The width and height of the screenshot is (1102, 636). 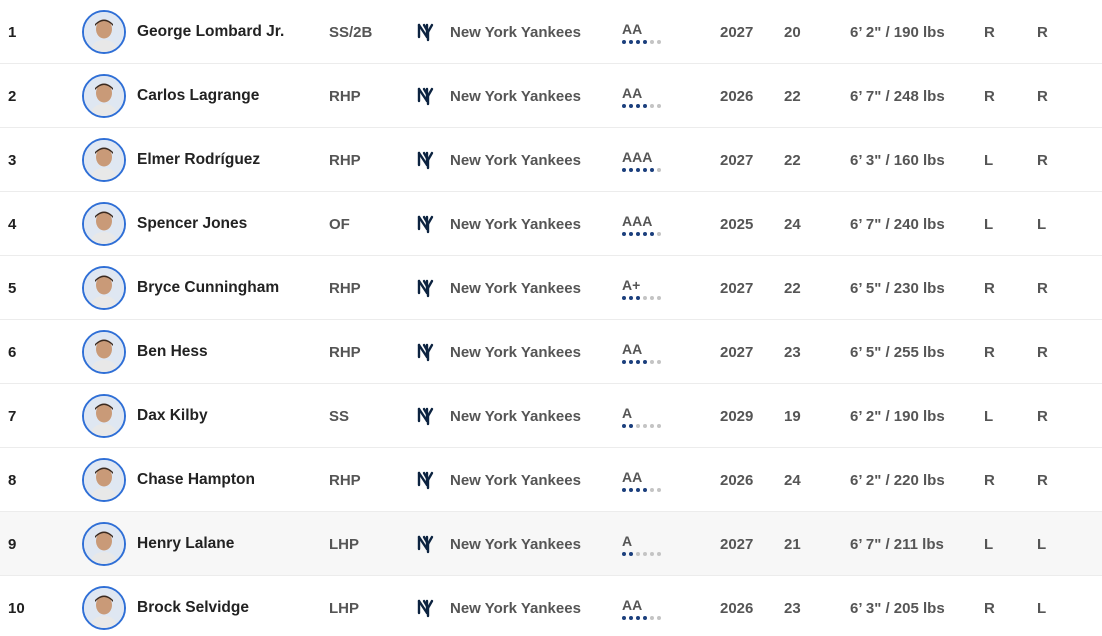 I want to click on level-indicator: AA, so click(x=641, y=32).